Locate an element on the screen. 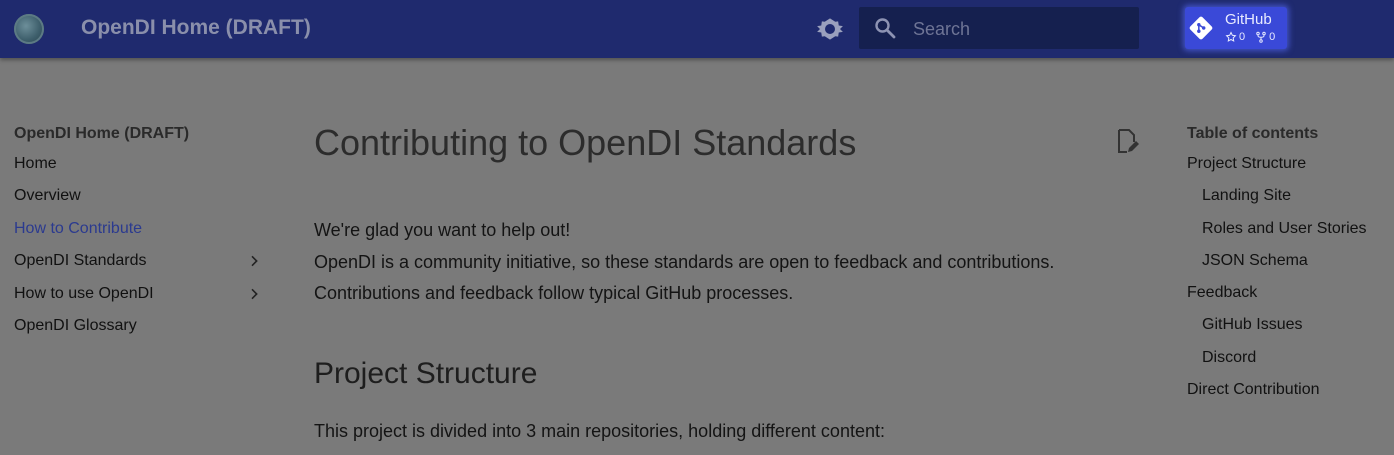  section-heading: Project Structure is located at coordinates (426, 373).